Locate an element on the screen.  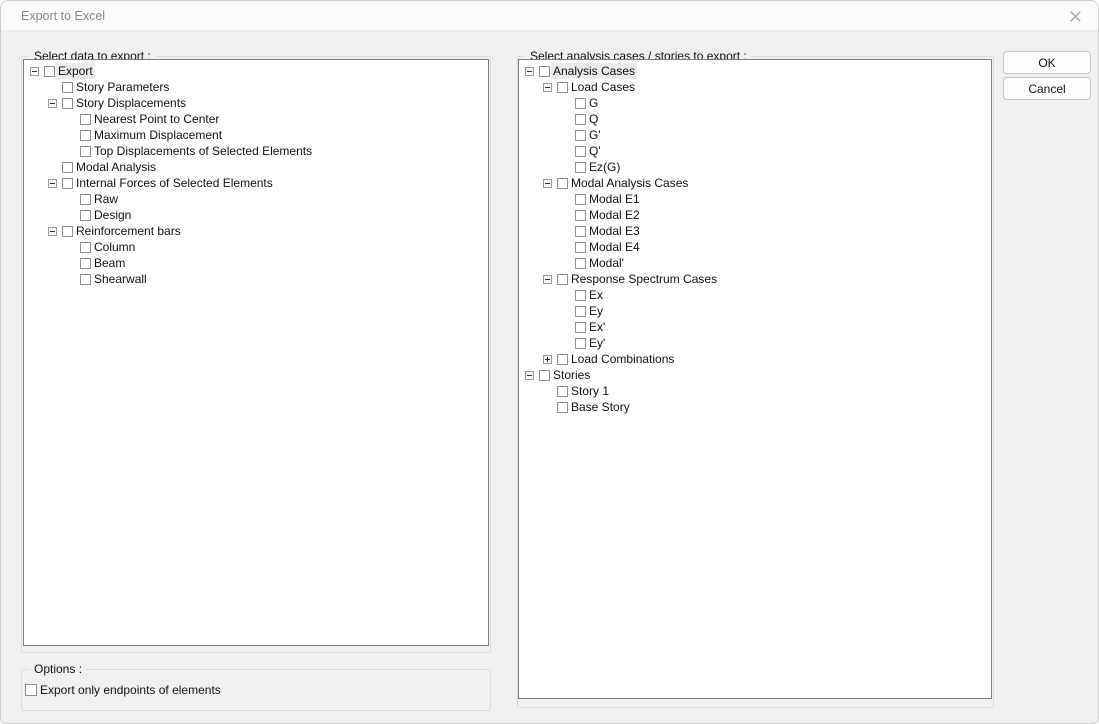
tree-row: Modal E4 is located at coordinates (755, 247).